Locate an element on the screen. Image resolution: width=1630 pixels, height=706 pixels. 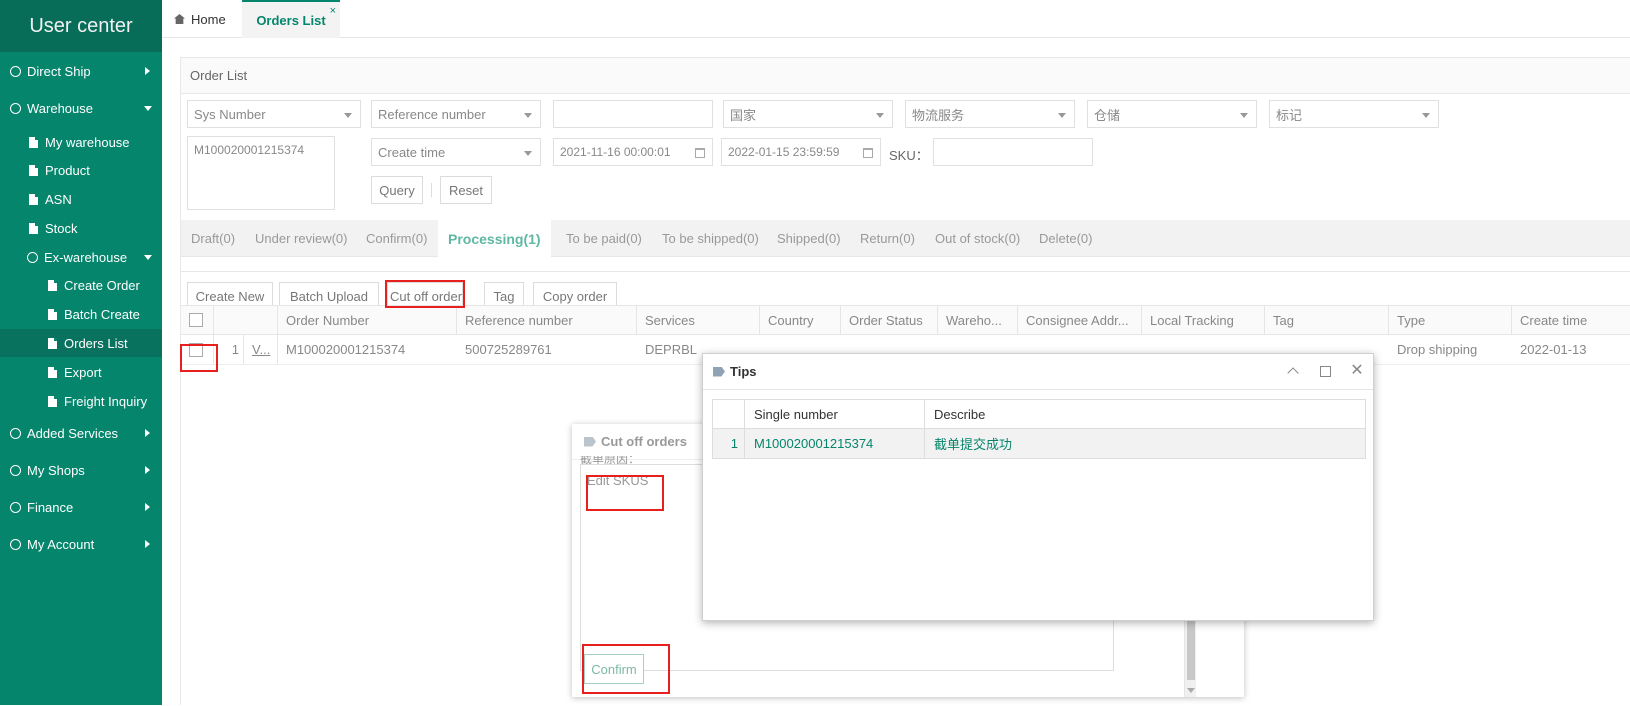
header-reference-number: Reference number is located at coordinates (547, 320).